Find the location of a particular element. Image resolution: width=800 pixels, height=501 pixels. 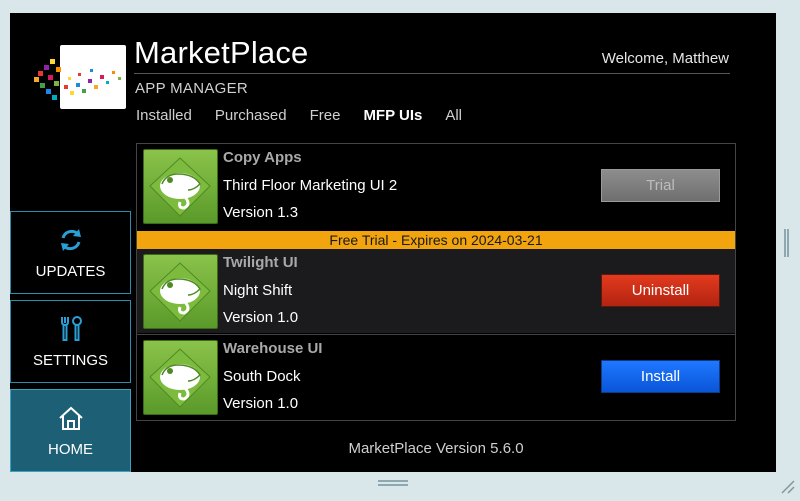

brand-title: MarketPlace is located at coordinates (221, 52).